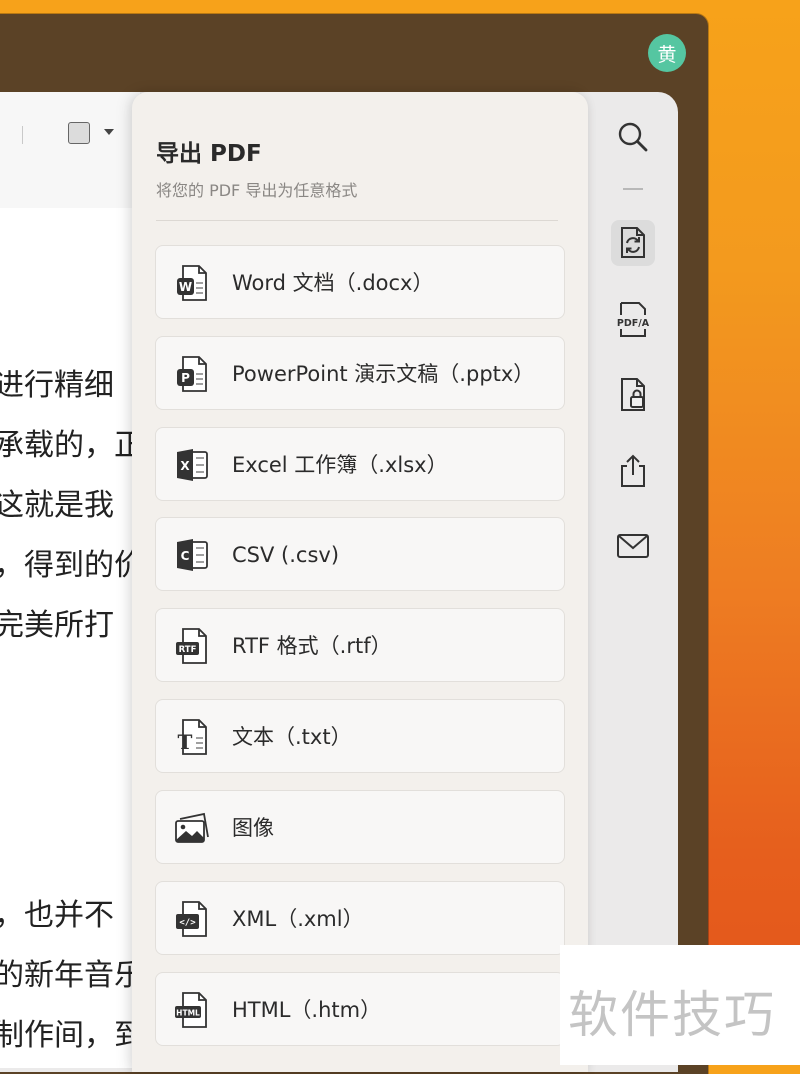 The width and height of the screenshot is (800, 1074). What do you see at coordinates (633, 471) in the screenshot?
I see `share-icon` at bounding box center [633, 471].